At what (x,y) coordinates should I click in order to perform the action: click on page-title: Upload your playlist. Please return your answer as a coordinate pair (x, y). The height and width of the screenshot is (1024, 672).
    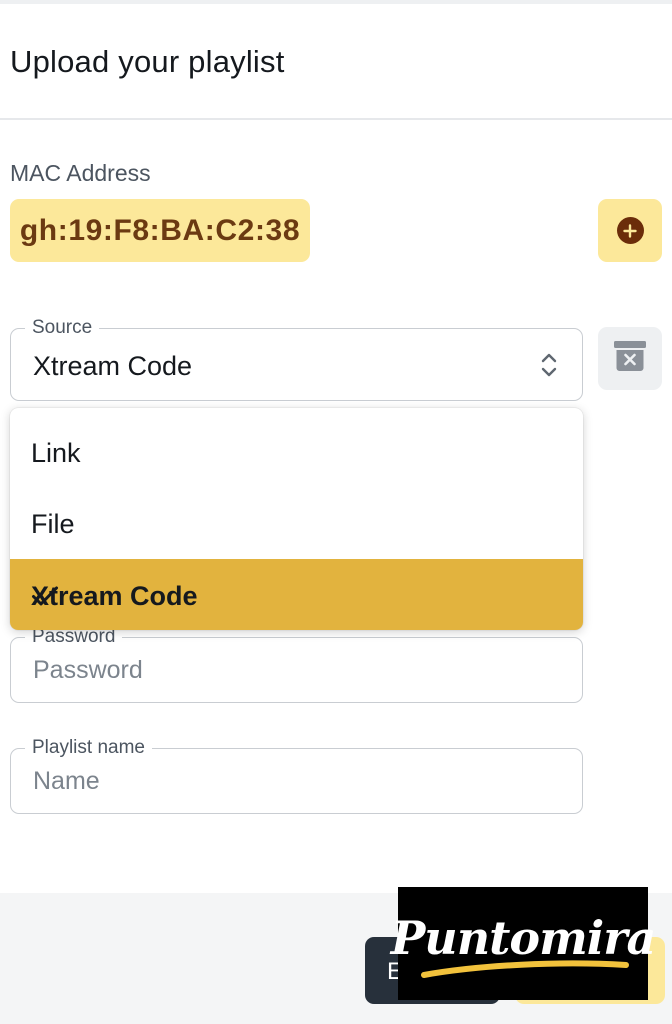
    Looking at the image, I should click on (147, 61).